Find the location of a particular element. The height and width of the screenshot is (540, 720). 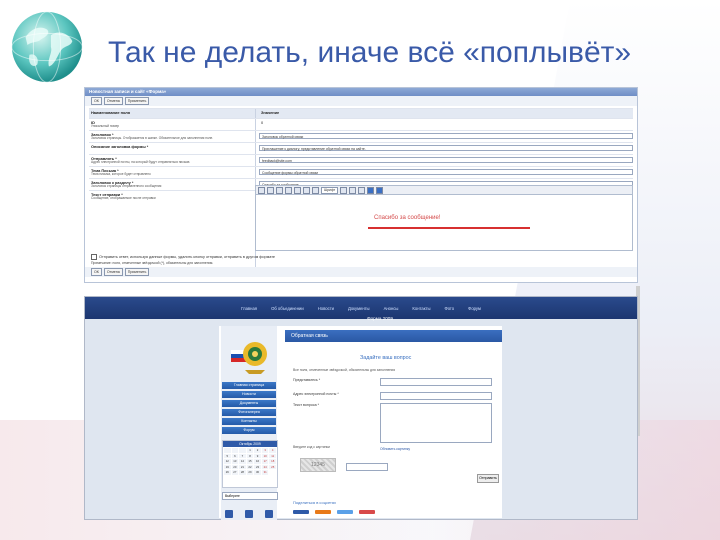

top-menu-item: Главная is located at coordinates (249, 308).